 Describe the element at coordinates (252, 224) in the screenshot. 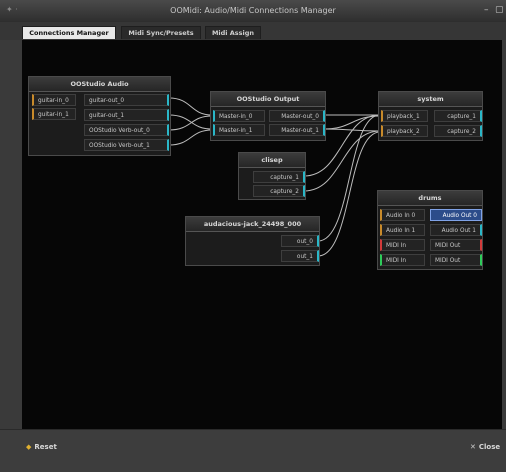

I see `client-title: audacious-jack_24498_000` at that location.